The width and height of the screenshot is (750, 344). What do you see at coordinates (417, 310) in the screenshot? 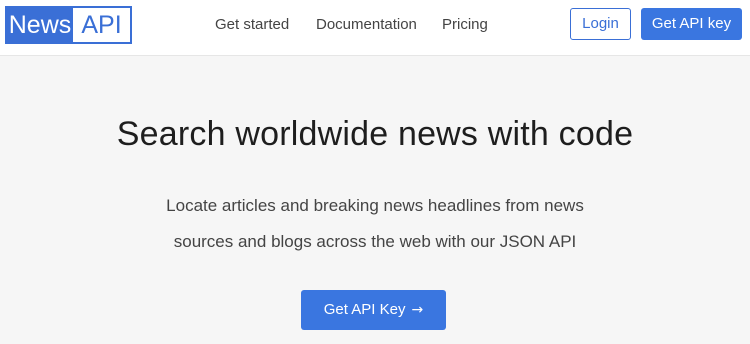
I see `arrow-right-icon: →` at bounding box center [417, 310].